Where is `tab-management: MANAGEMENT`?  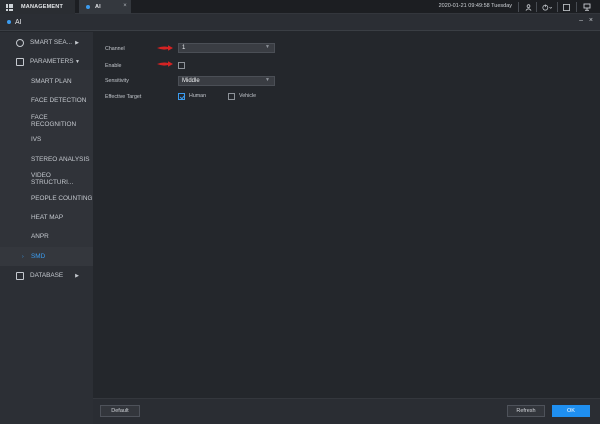 tab-management: MANAGEMENT is located at coordinates (37, 7).